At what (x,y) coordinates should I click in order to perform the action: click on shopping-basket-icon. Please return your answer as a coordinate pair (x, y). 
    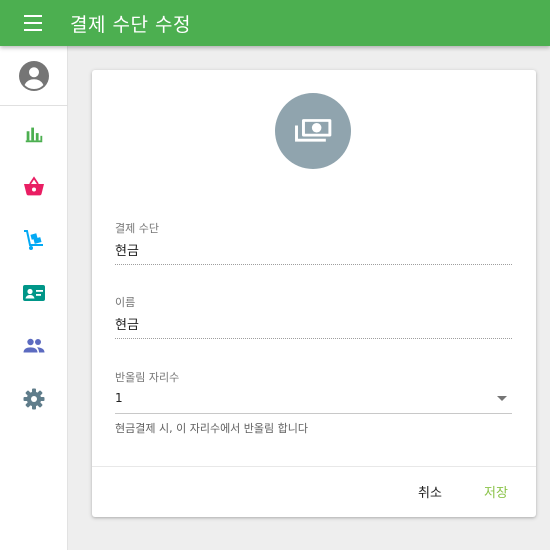
    Looking at the image, I should click on (34, 186).